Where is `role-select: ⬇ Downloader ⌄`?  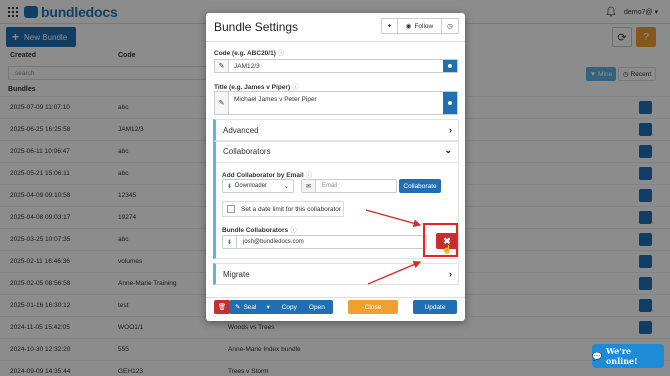 role-select: ⬇ Downloader ⌄ is located at coordinates (258, 186).